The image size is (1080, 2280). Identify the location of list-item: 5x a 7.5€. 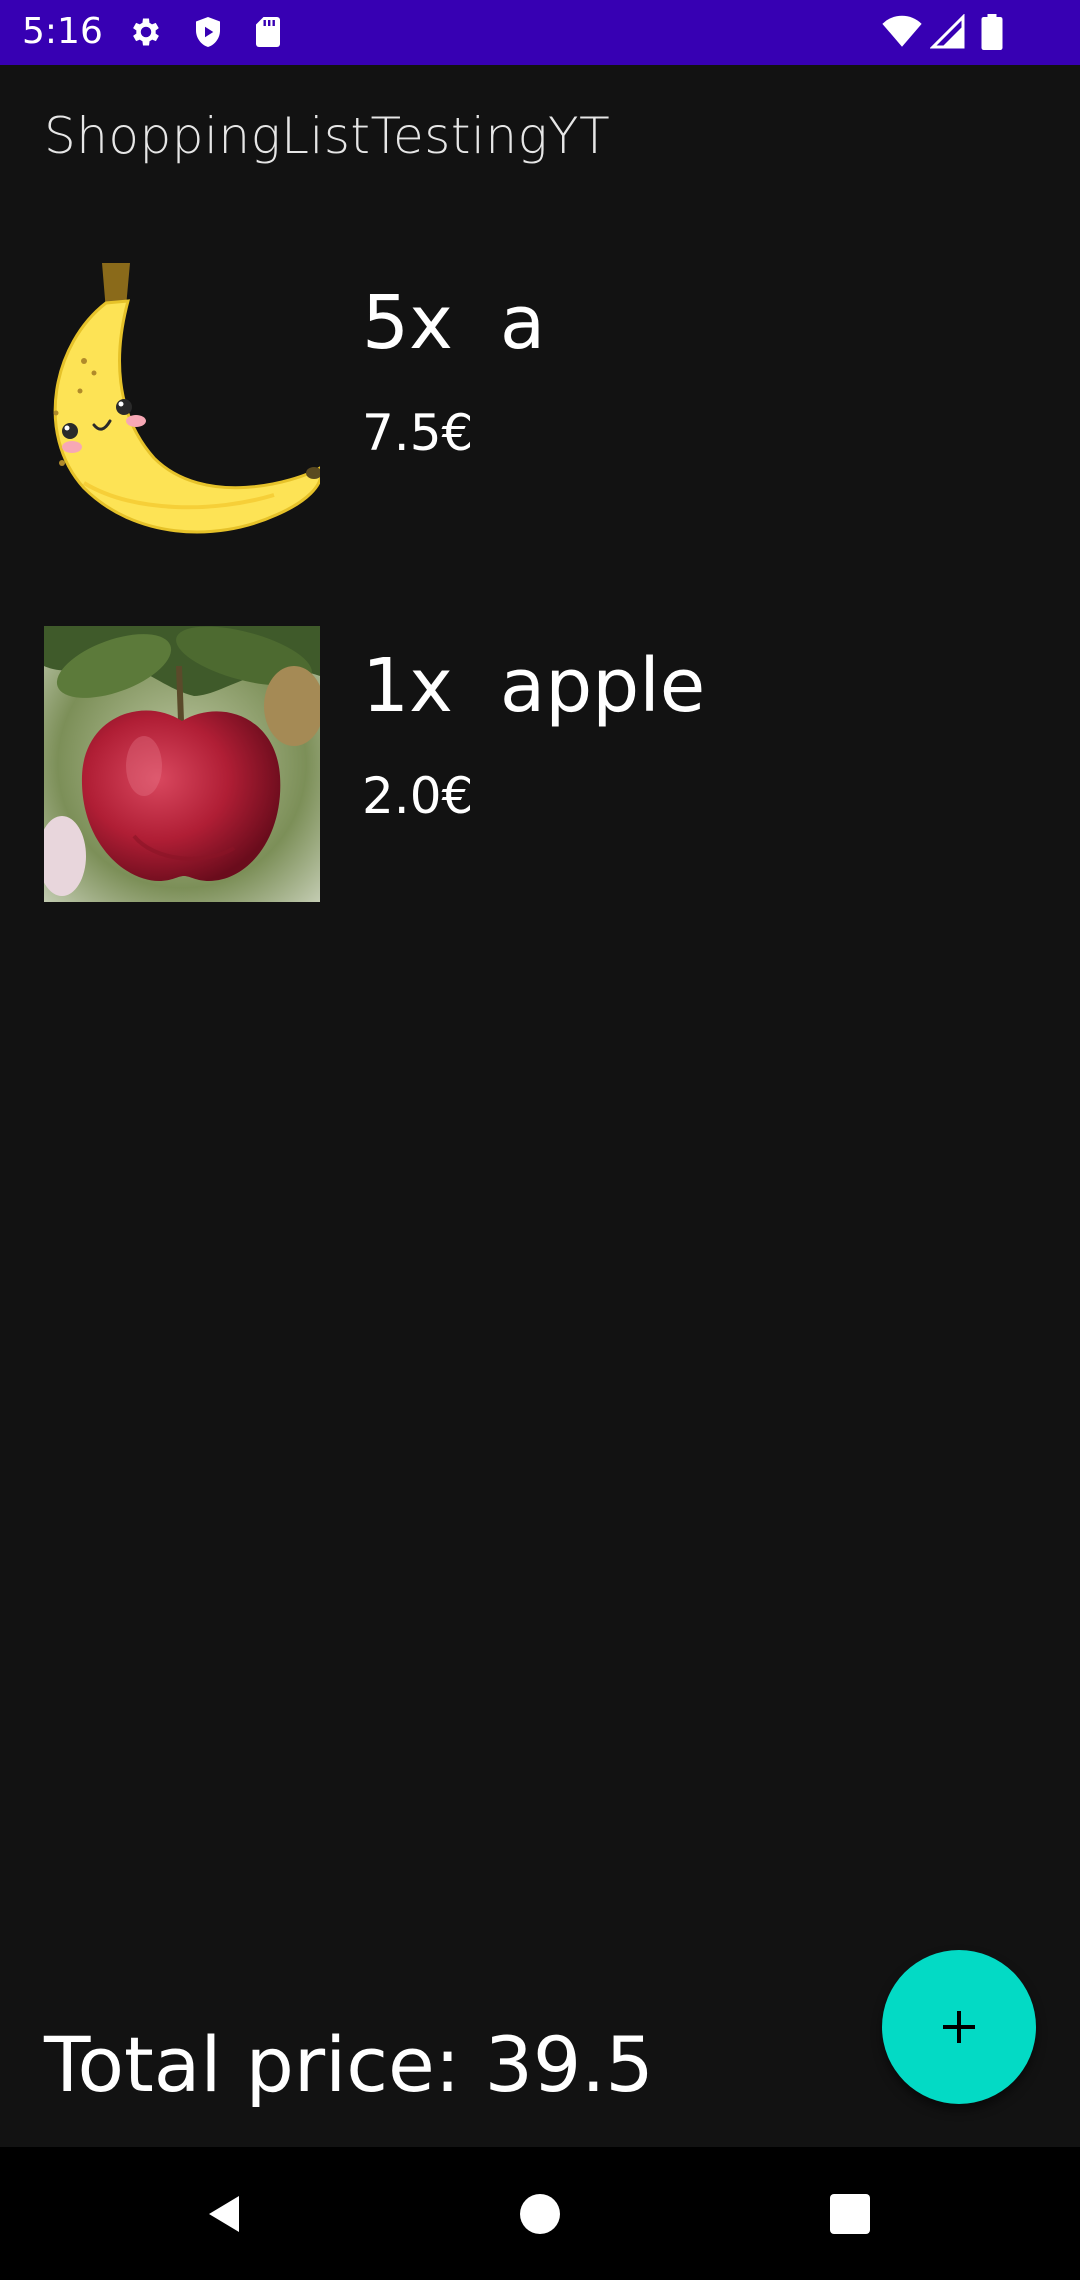
(540, 401).